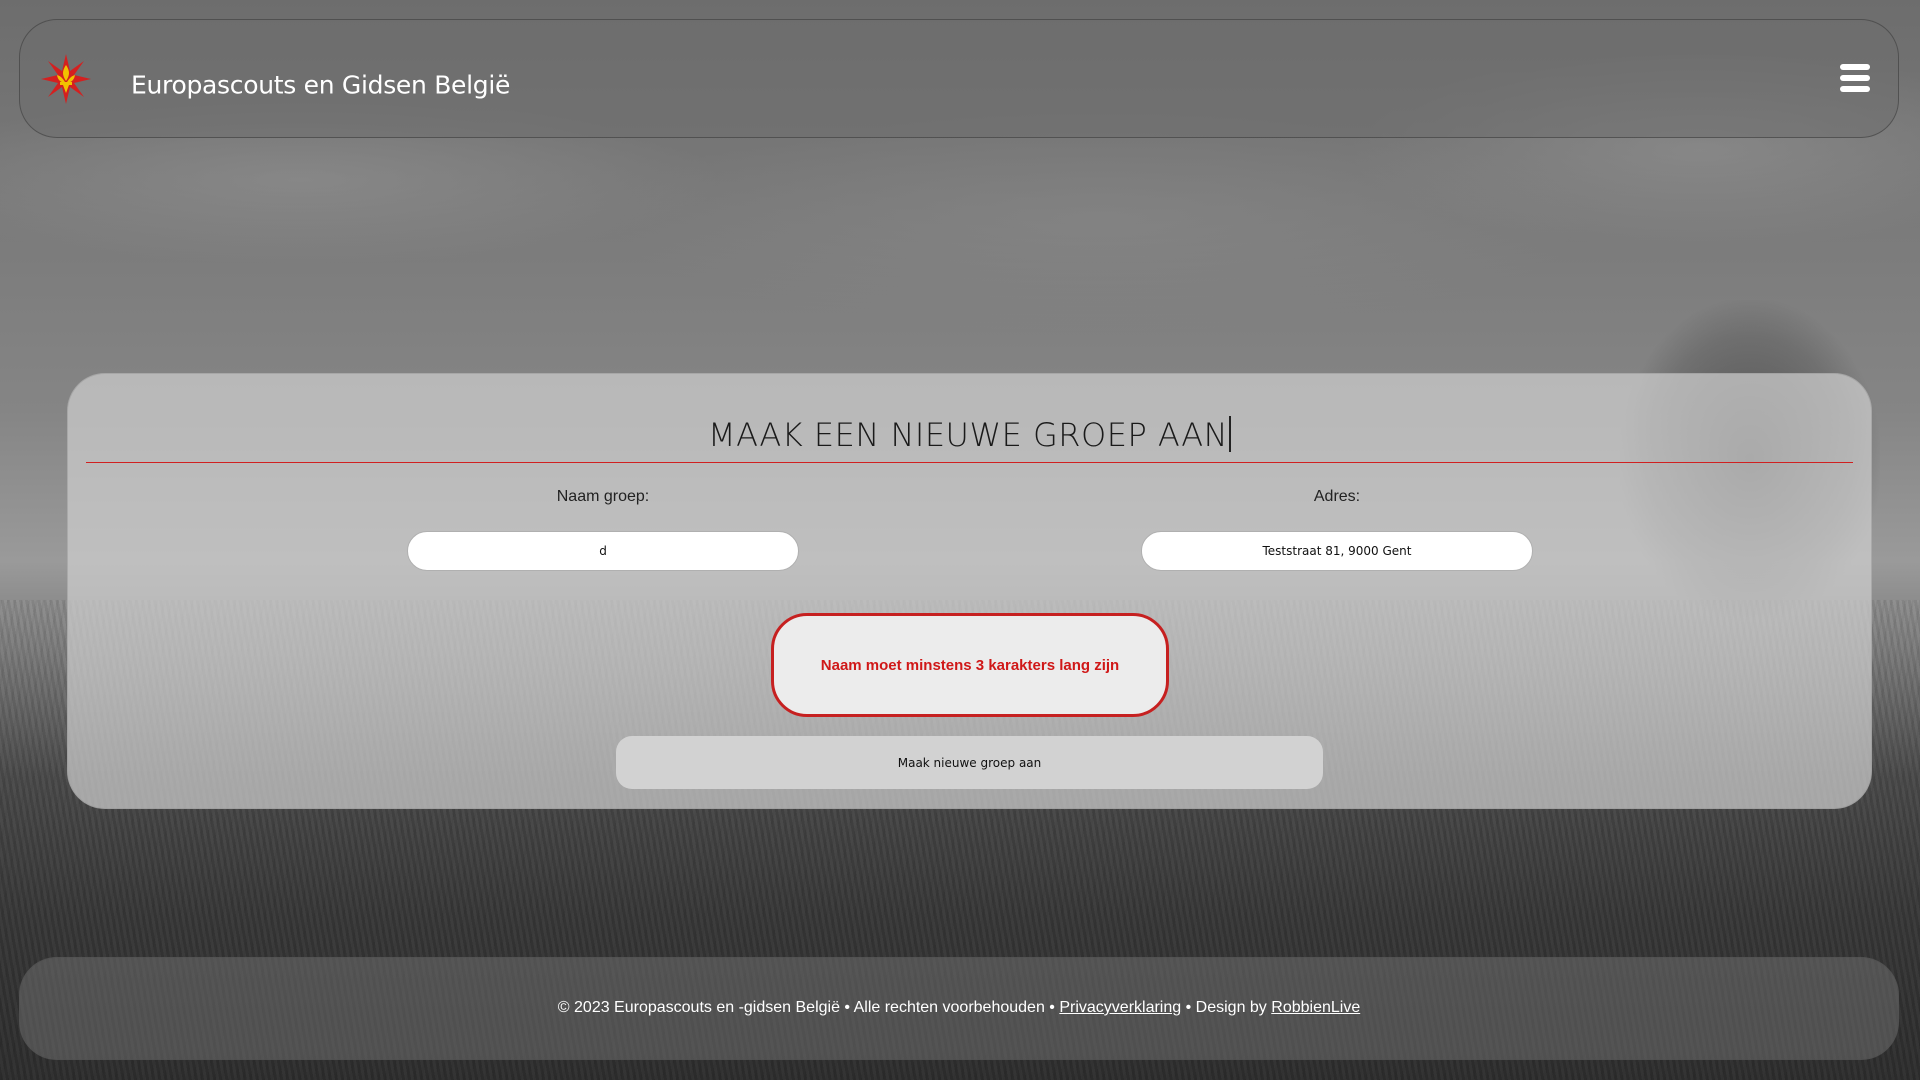 The width and height of the screenshot is (1920, 1080). What do you see at coordinates (1337, 496) in the screenshot?
I see `address-label: Adres:` at bounding box center [1337, 496].